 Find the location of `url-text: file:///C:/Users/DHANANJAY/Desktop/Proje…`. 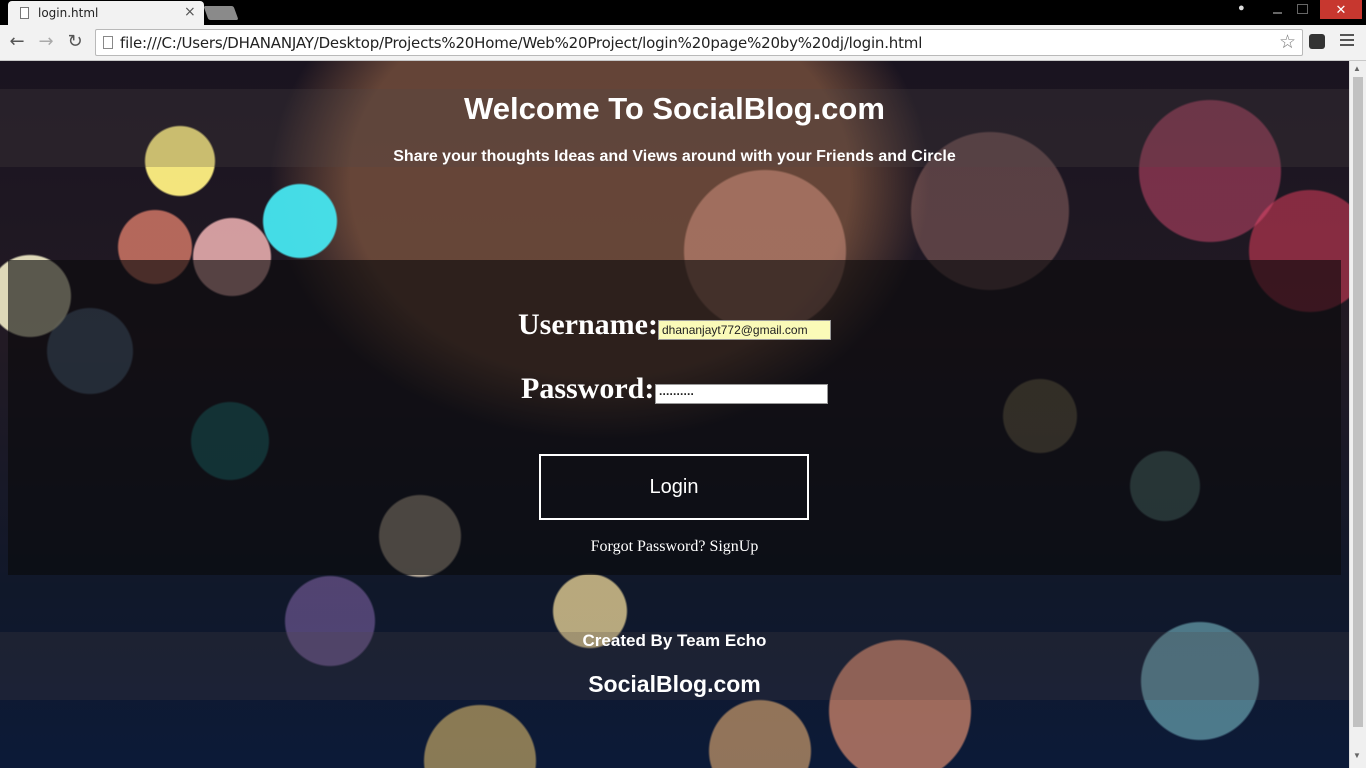

url-text: file:///C:/Users/DHANANJAY/Desktop/Proje… is located at coordinates (521, 43).